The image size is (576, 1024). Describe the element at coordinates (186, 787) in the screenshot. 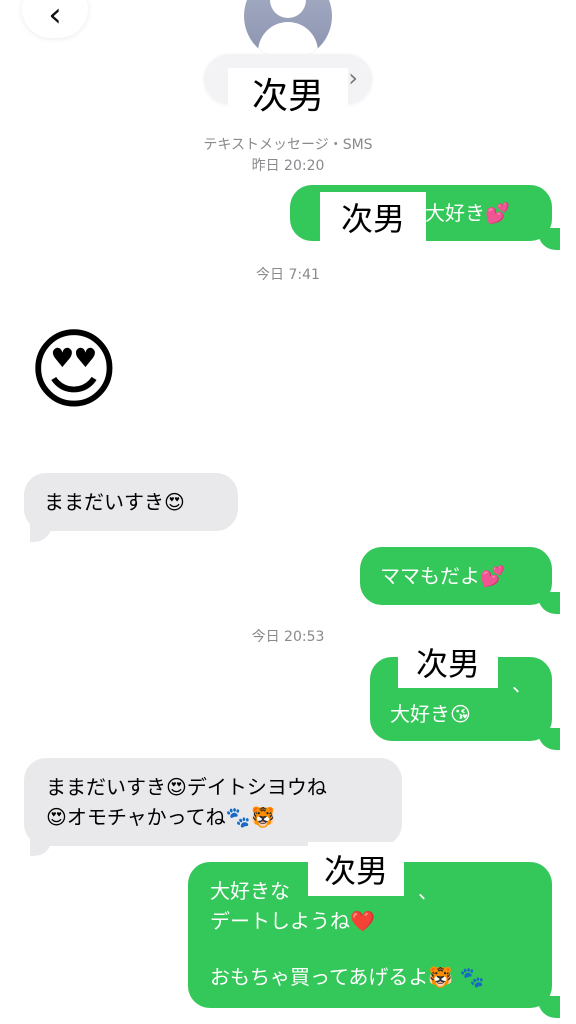

I see `message-line-1: ままだいすき😍デイトシヨウね` at that location.